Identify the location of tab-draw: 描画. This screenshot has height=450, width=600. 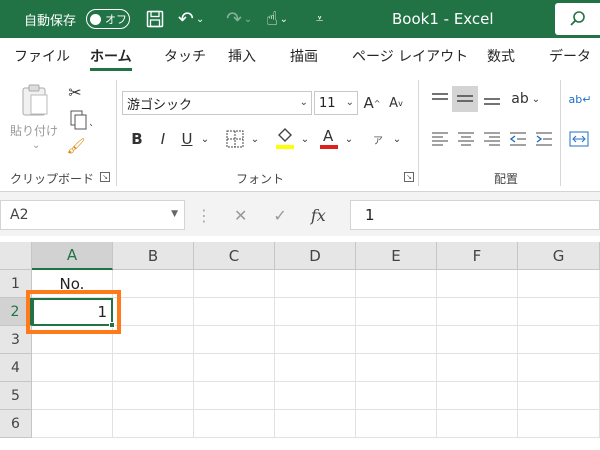
(304, 56).